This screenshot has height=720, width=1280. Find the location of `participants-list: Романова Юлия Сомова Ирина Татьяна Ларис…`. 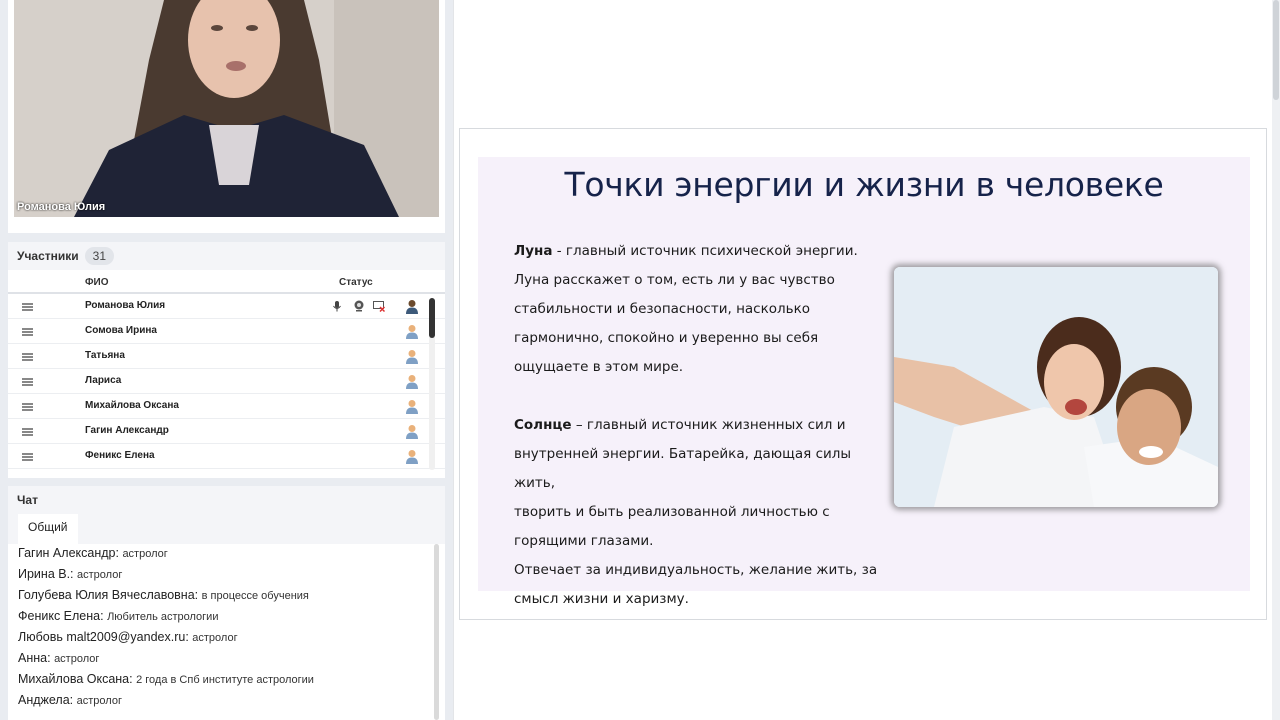

participants-list: Романова Юлия Сомова Ирина Татьяна Ларис… is located at coordinates (226, 381).